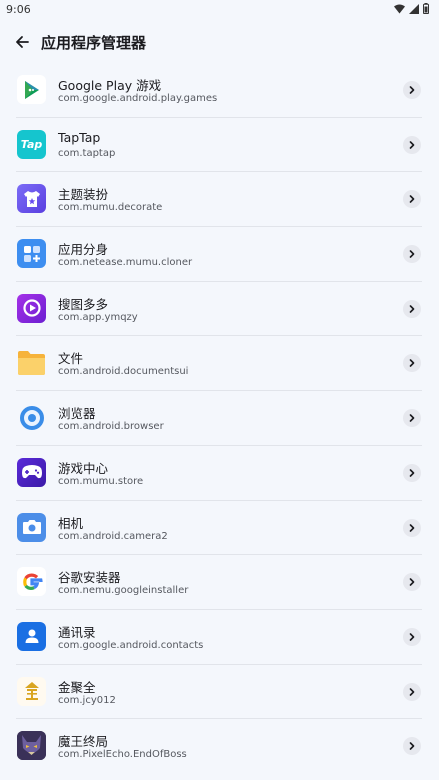 The width and height of the screenshot is (439, 780). Describe the element at coordinates (71, 523) in the screenshot. I see `app-name: 相机` at that location.